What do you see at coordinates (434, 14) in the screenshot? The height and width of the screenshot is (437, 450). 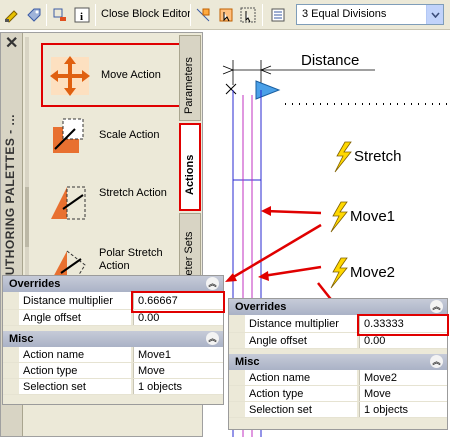 I see `chevron-down-icon` at bounding box center [434, 14].